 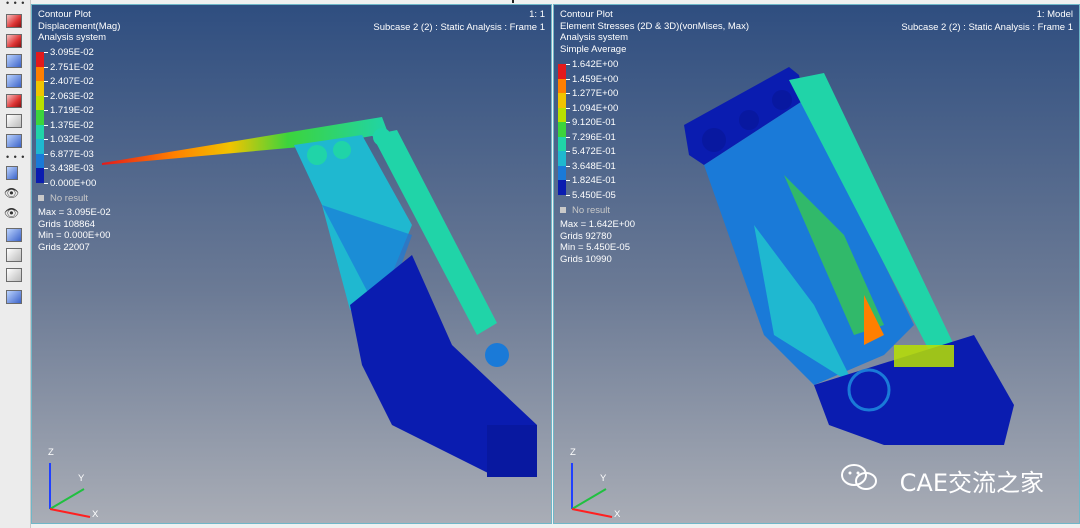 What do you see at coordinates (513, 1) in the screenshot?
I see `top-marker` at bounding box center [513, 1].